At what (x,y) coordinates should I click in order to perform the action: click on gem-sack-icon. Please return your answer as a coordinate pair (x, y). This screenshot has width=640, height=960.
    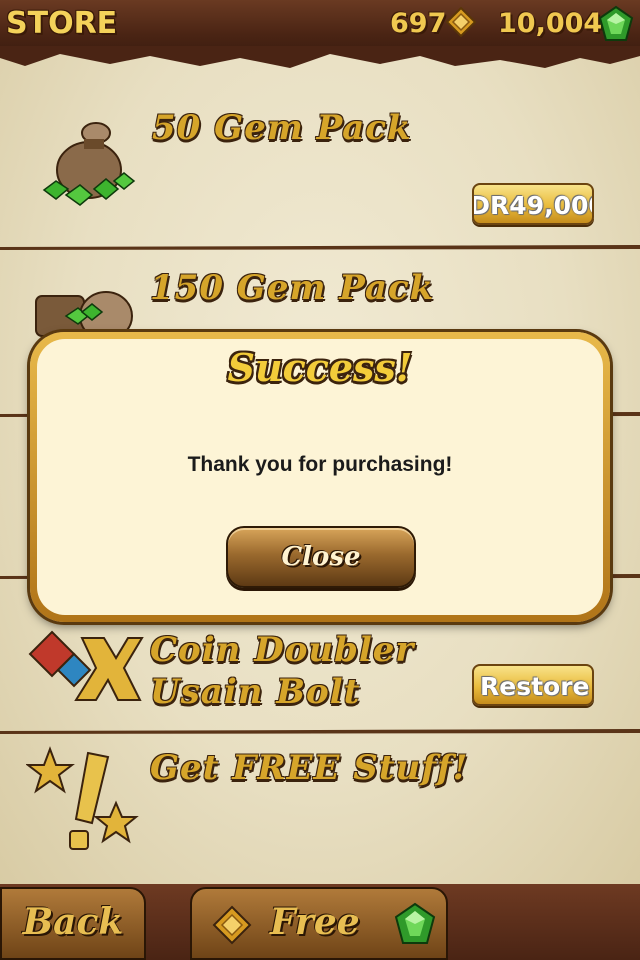
    Looking at the image, I should click on (89, 164).